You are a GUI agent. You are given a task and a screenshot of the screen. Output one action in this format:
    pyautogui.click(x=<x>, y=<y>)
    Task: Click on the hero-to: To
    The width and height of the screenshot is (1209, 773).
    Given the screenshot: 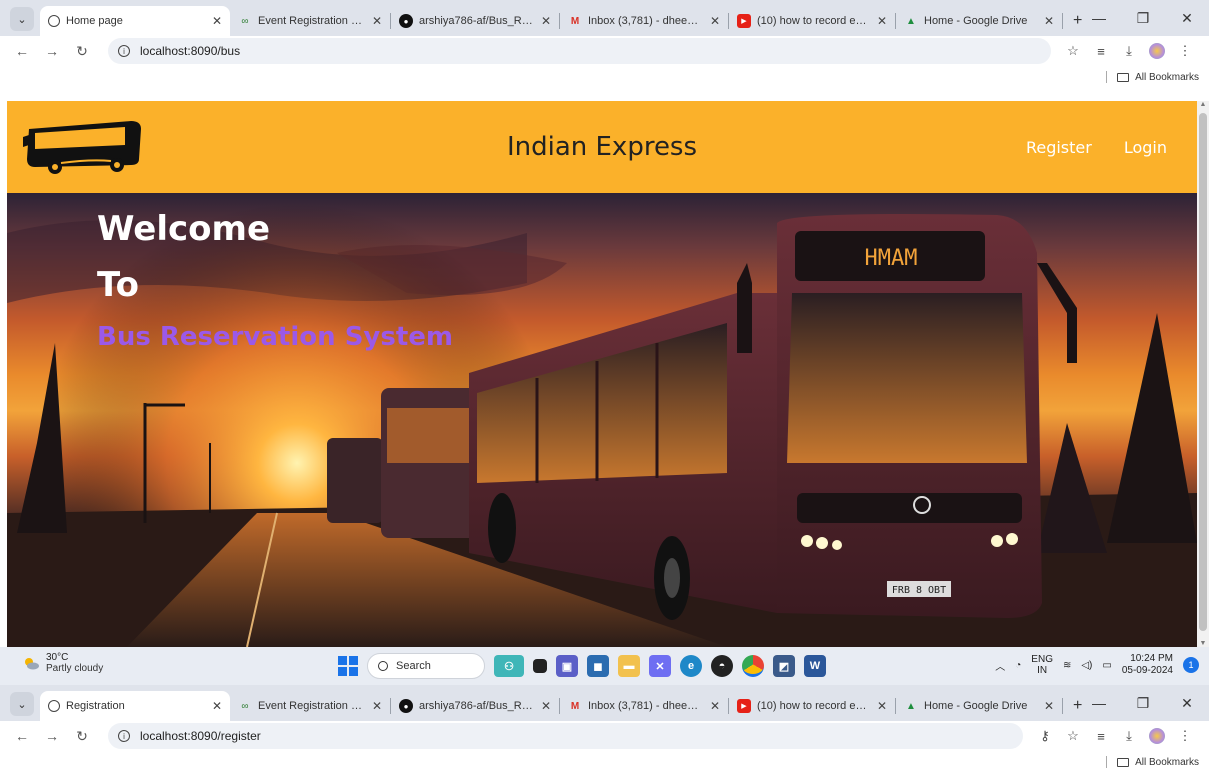 What is the action you would take?
    pyautogui.click(x=118, y=285)
    